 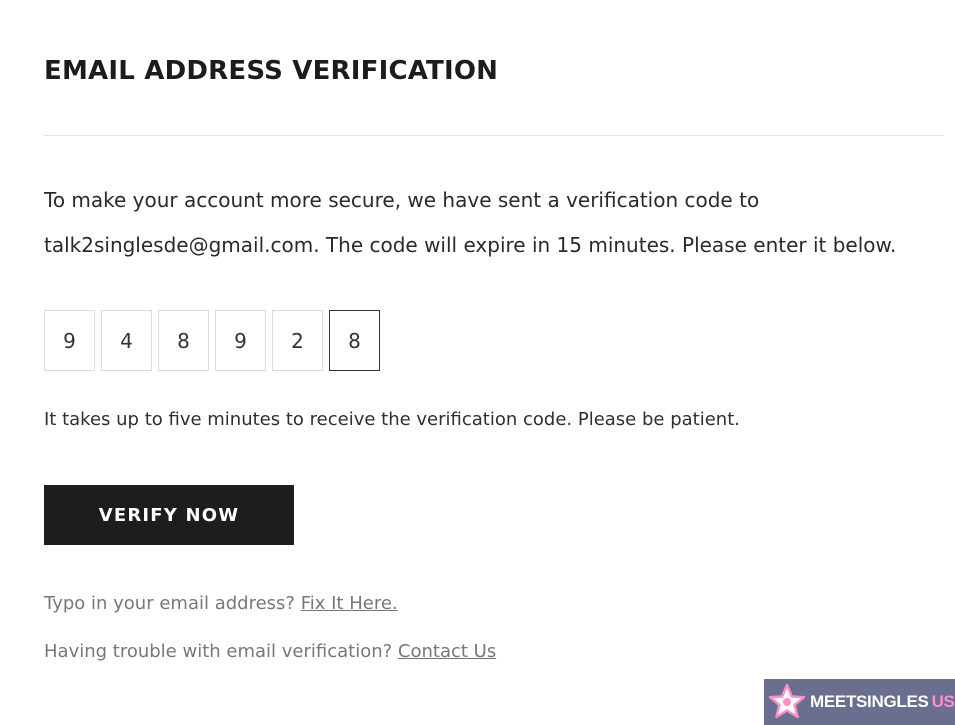 I want to click on star-icon, so click(x=787, y=701).